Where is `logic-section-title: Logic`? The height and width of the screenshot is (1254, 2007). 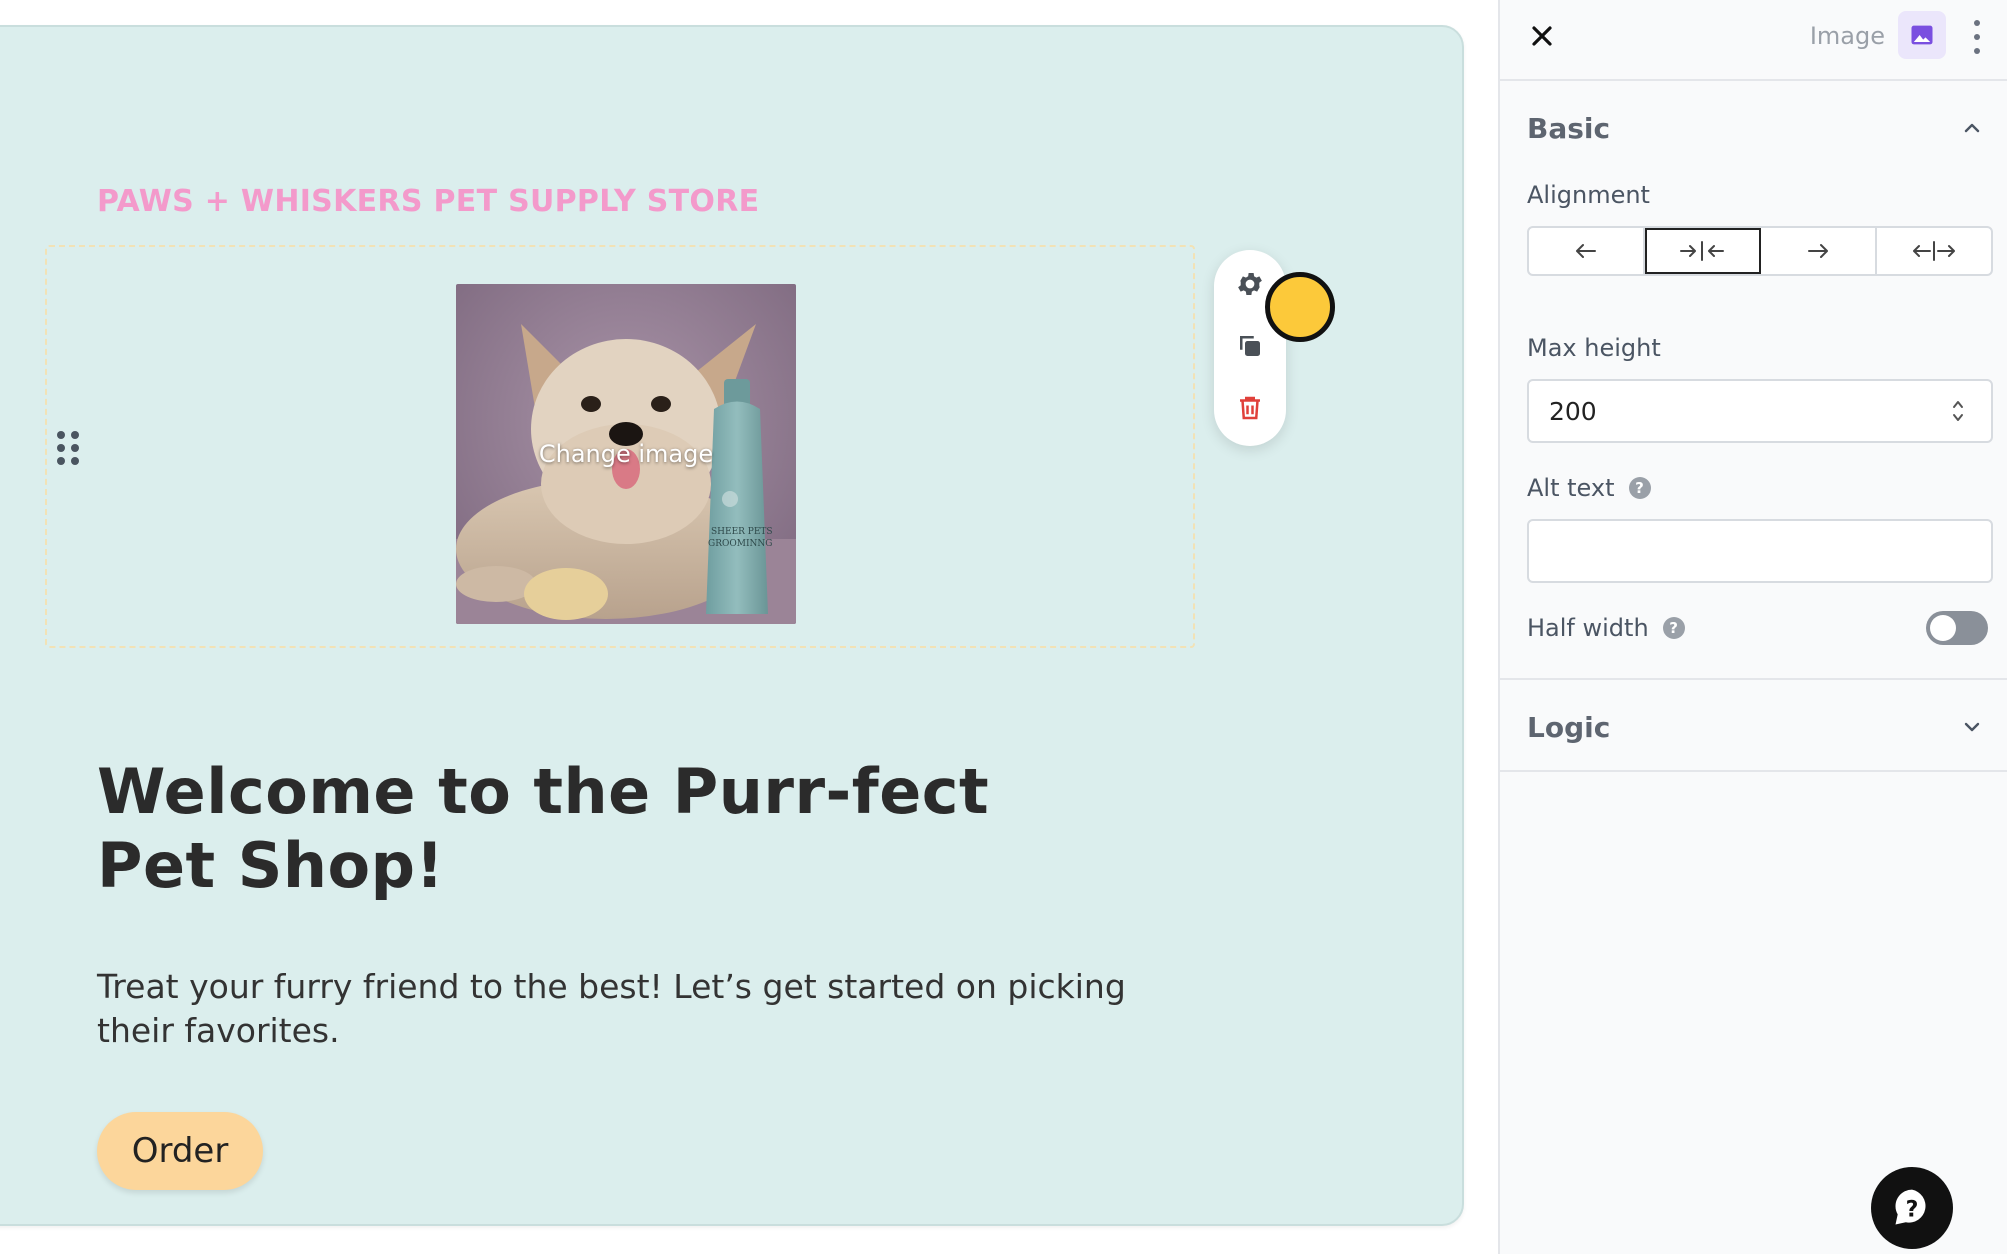 logic-section-title: Logic is located at coordinates (1568, 727).